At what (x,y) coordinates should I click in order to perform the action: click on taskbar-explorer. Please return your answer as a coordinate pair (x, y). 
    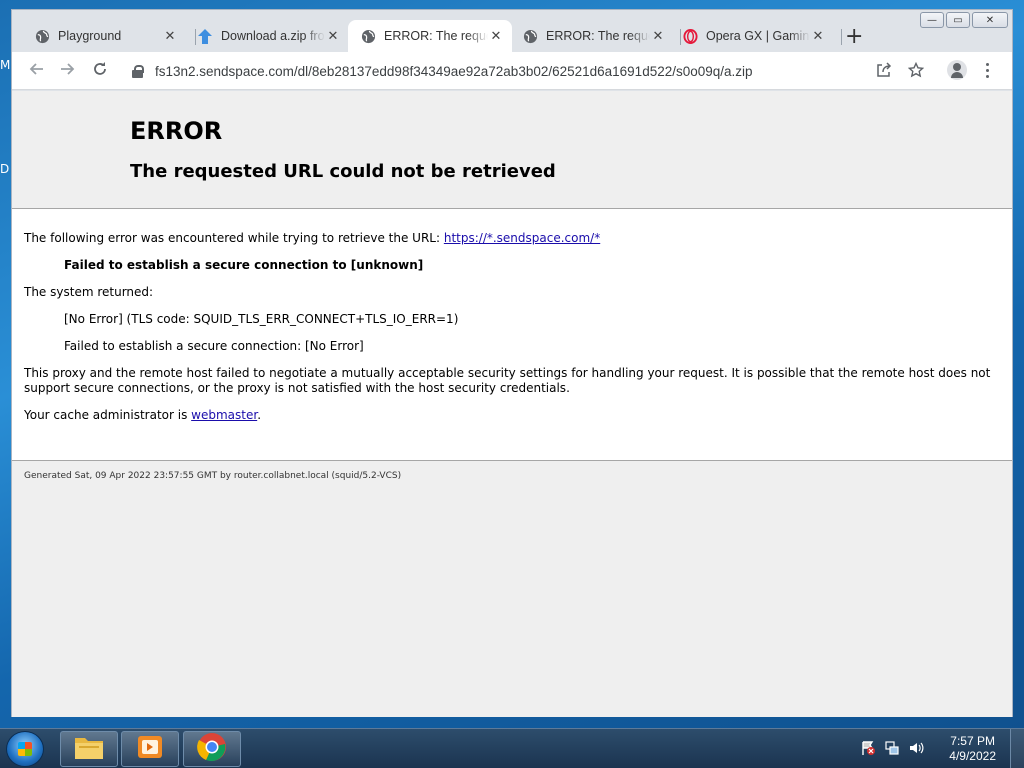
    Looking at the image, I should click on (89, 749).